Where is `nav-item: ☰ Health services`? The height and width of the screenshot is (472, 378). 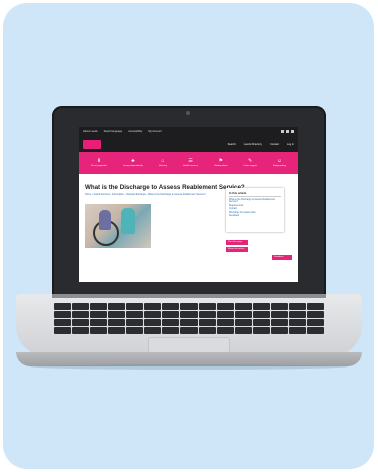
nav-item: ☰ Health services is located at coordinates (191, 163).